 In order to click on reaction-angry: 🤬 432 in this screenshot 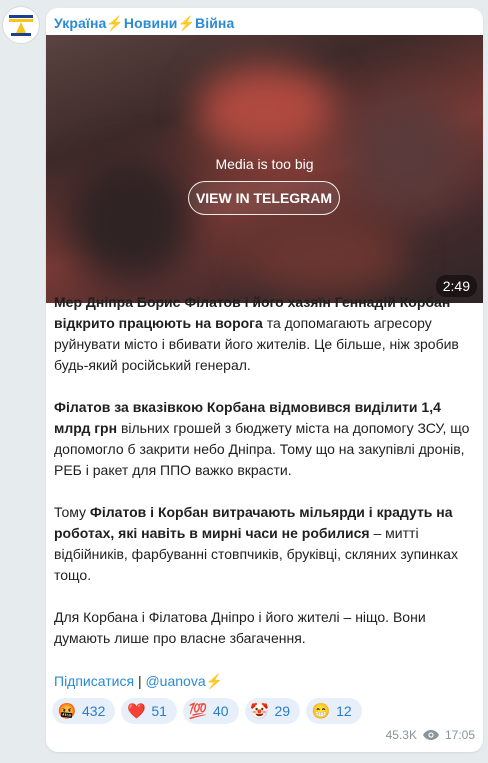, I will do `click(84, 711)`.